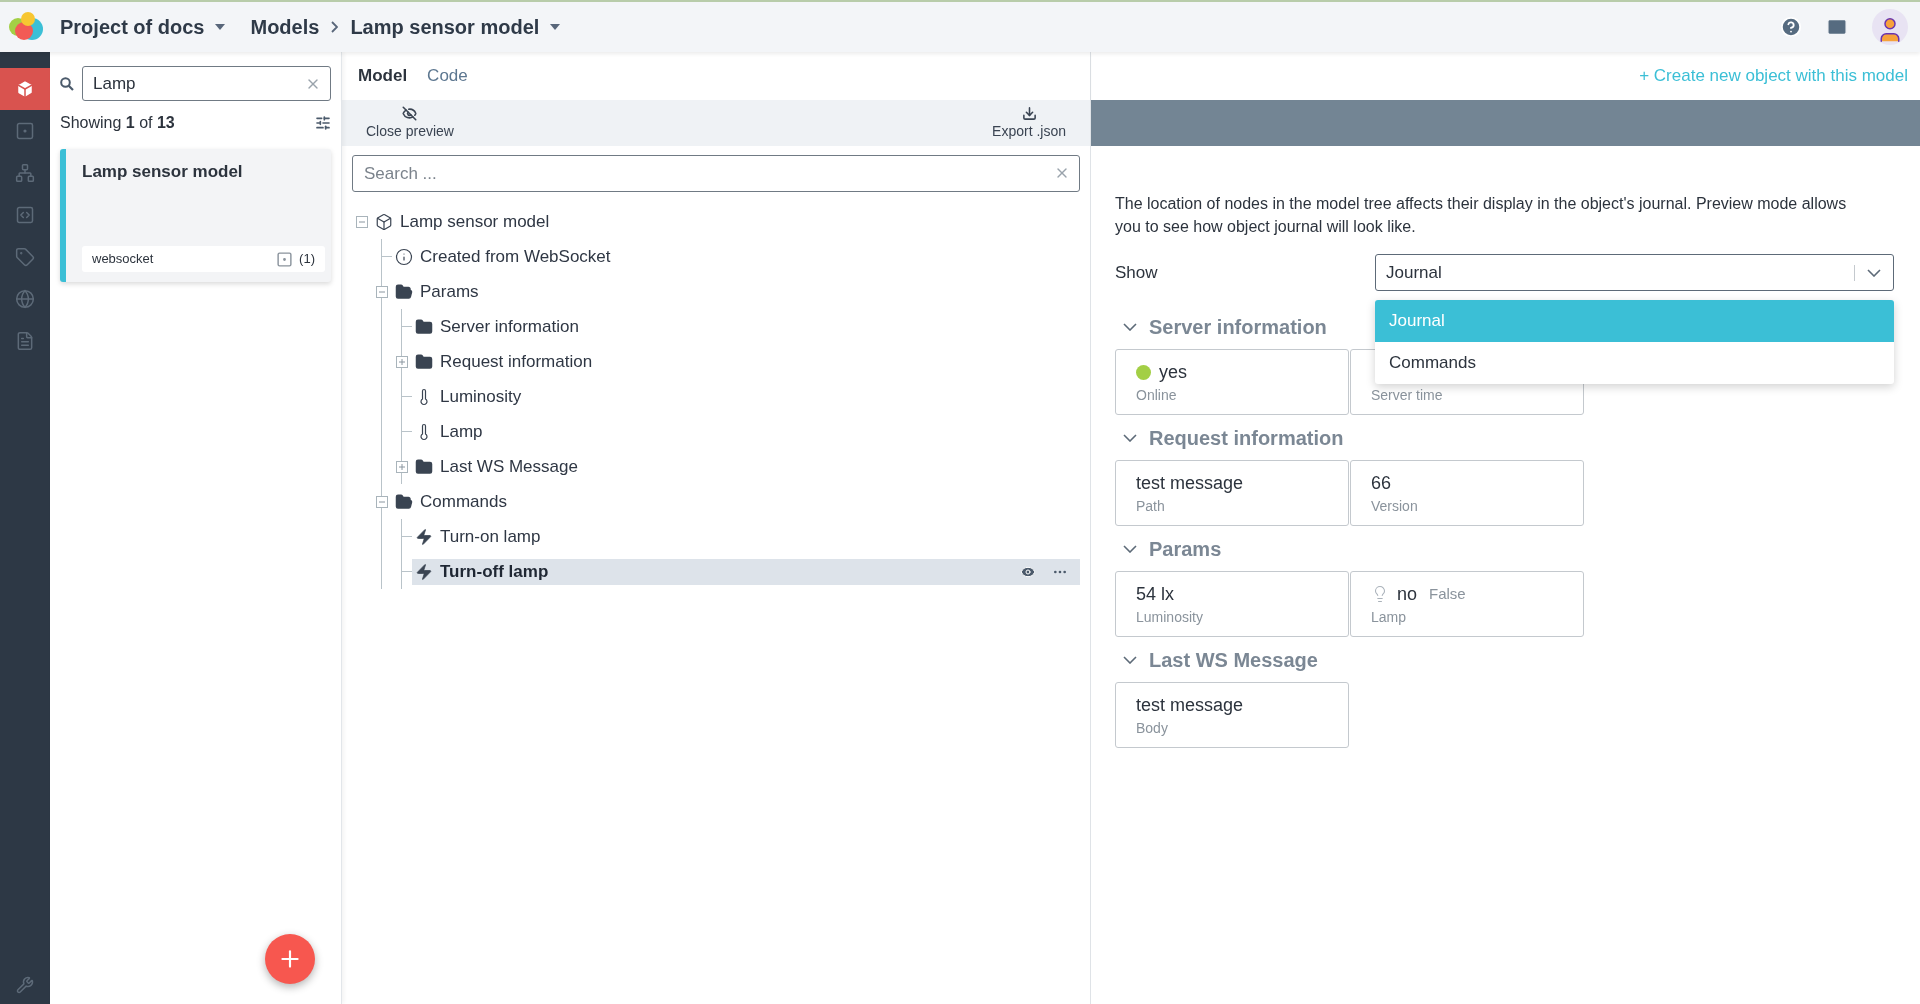 This screenshot has width=1920, height=1004. What do you see at coordinates (726, 221) in the screenshot?
I see `tree-item: Lamp sensor model` at bounding box center [726, 221].